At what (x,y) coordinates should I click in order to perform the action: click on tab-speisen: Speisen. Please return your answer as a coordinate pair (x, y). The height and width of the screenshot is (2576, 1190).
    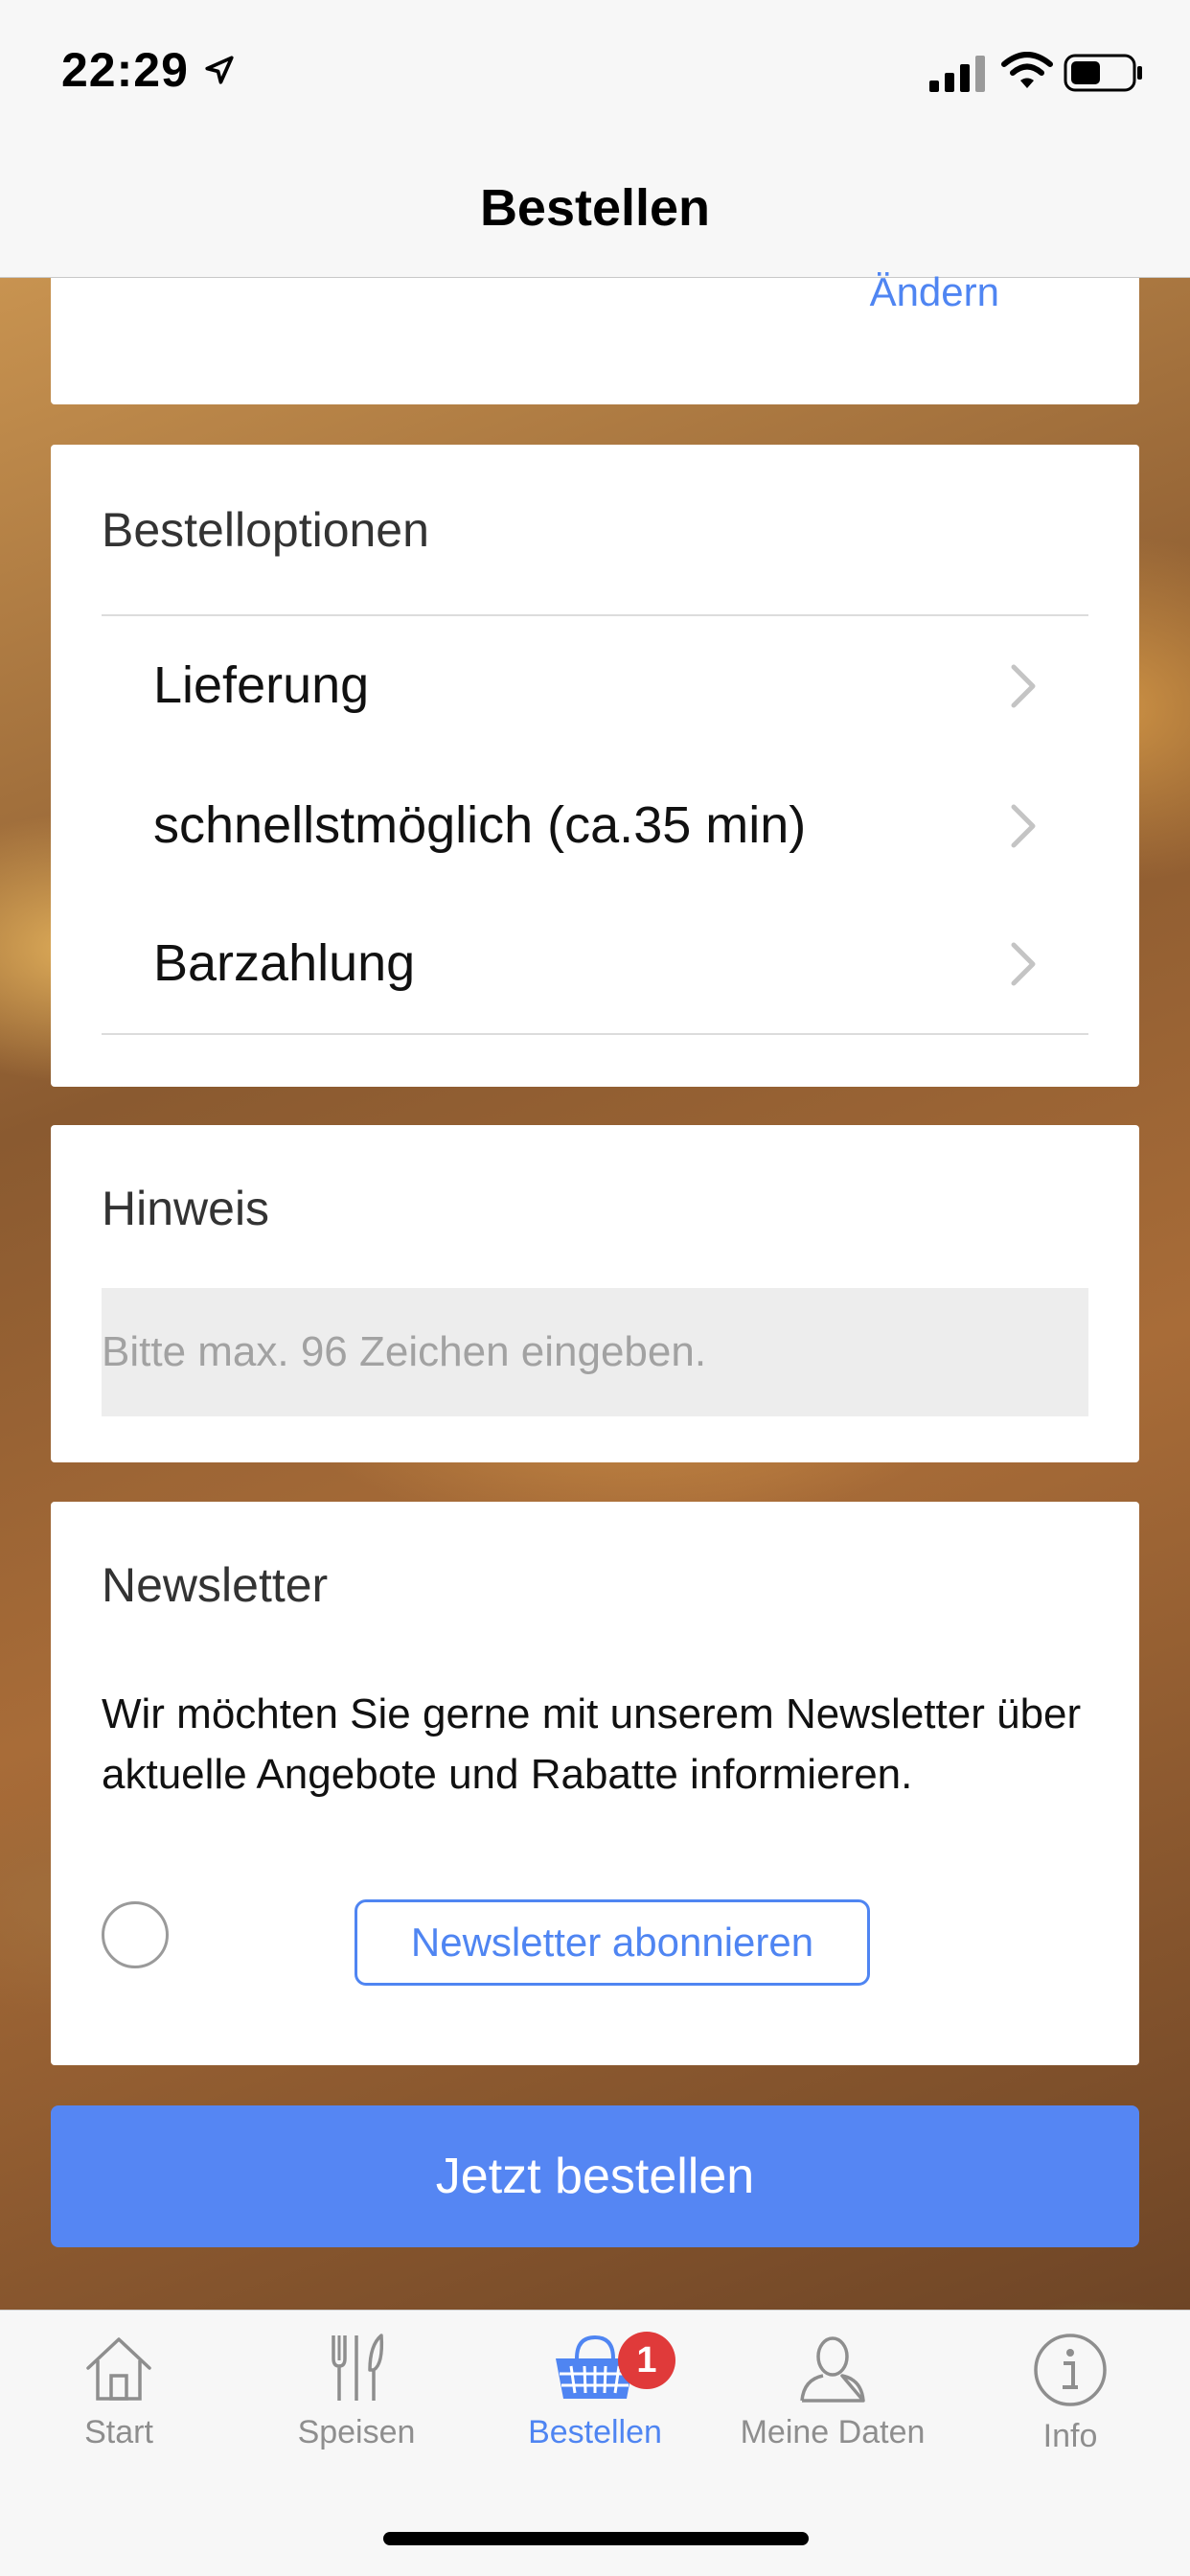
    Looking at the image, I should click on (357, 2418).